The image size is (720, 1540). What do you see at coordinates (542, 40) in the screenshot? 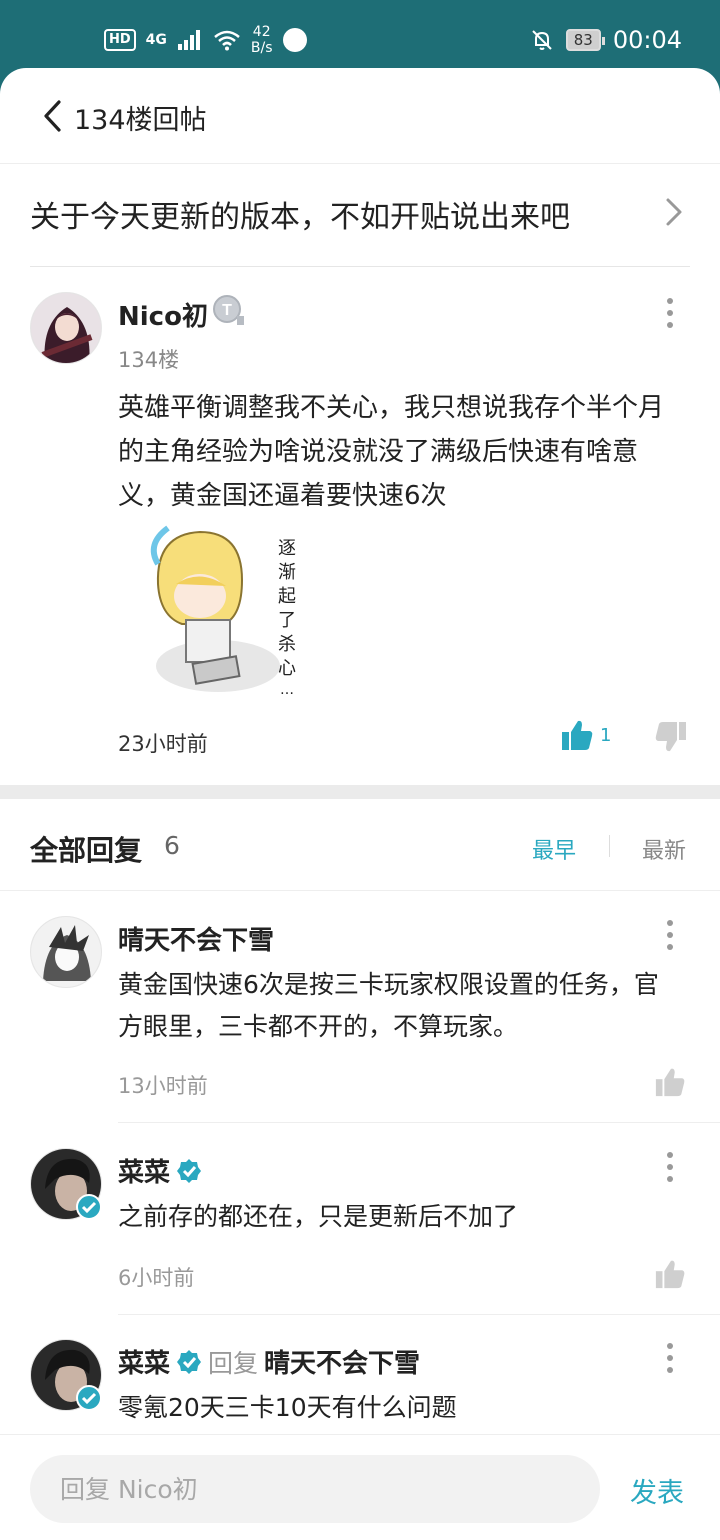
I see `bell-off-icon` at bounding box center [542, 40].